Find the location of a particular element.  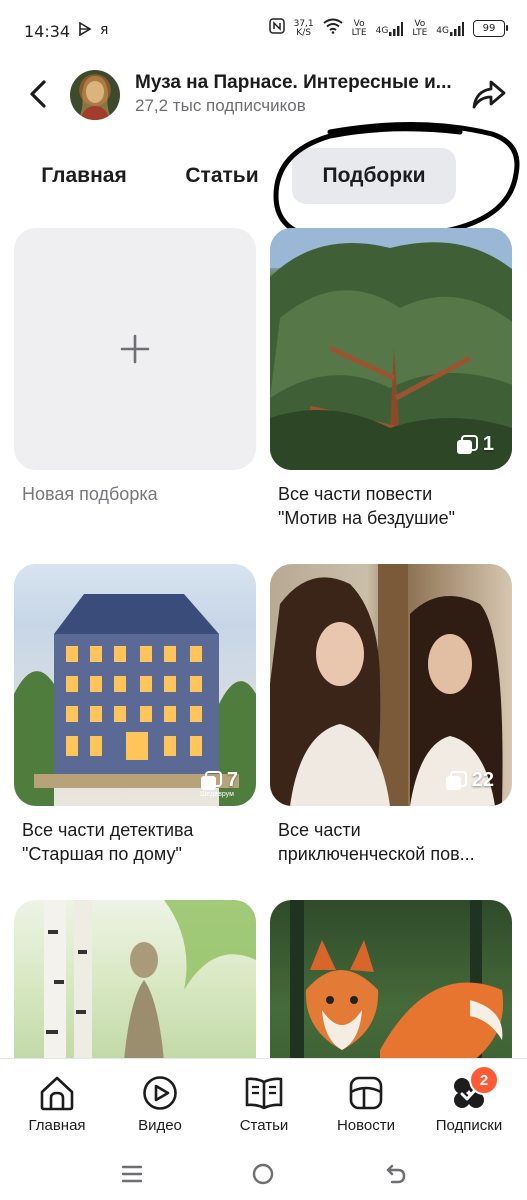

nav-label: Подписки is located at coordinates (469, 1125).